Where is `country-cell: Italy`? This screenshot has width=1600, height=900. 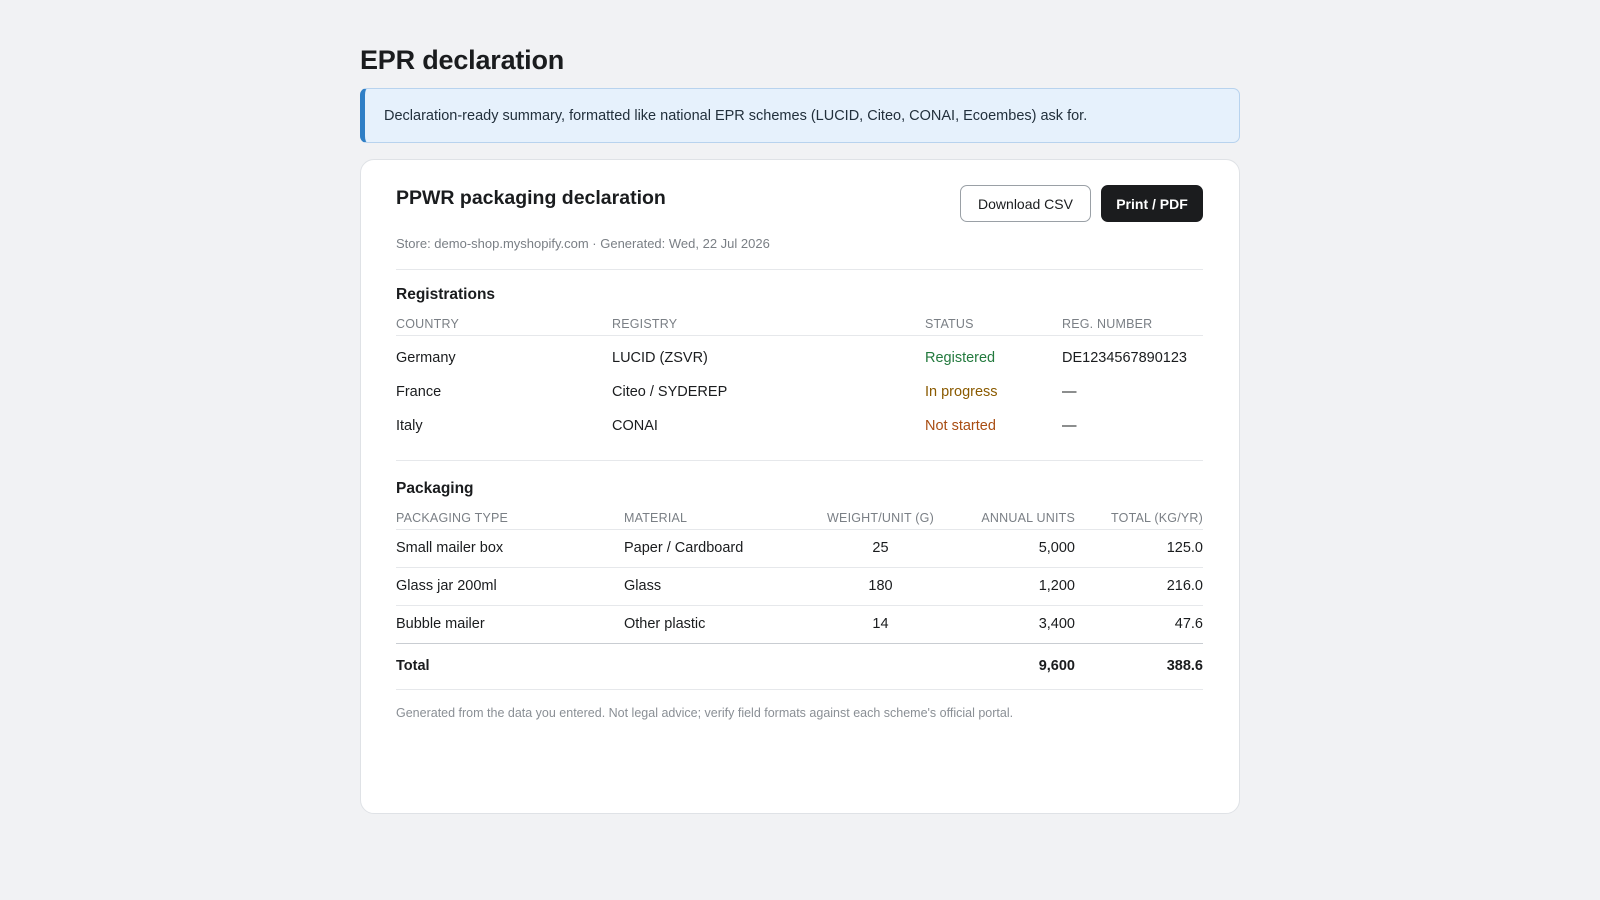 country-cell: Italy is located at coordinates (409, 426).